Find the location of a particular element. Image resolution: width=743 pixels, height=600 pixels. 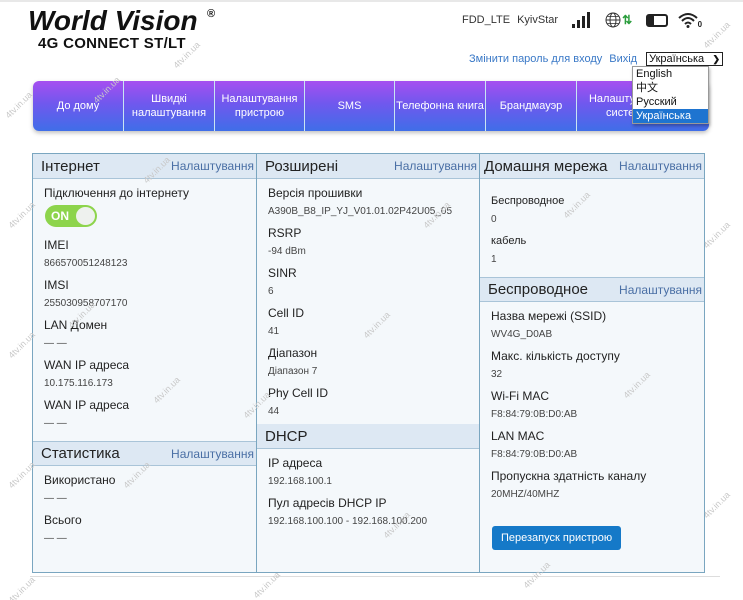

registered-mark: ® is located at coordinates (211, 14).